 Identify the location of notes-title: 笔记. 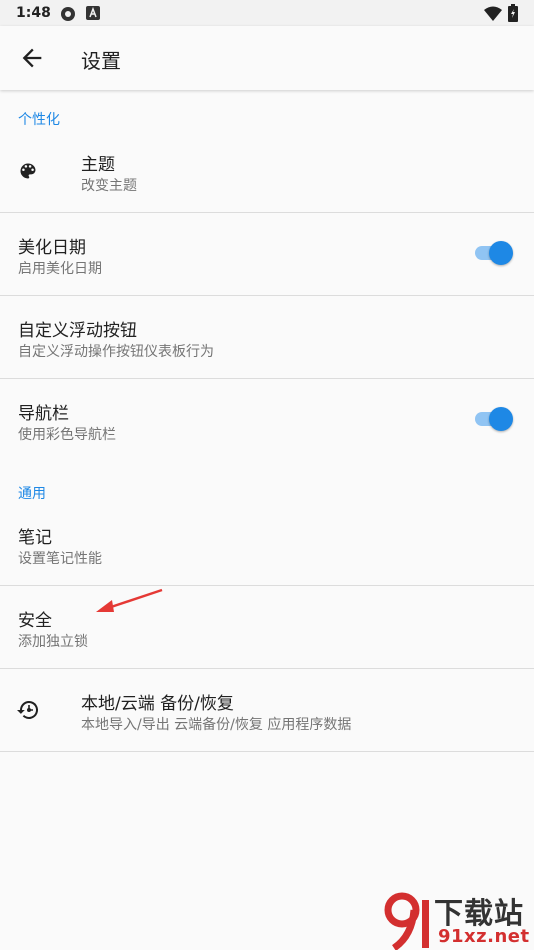
(35, 538).